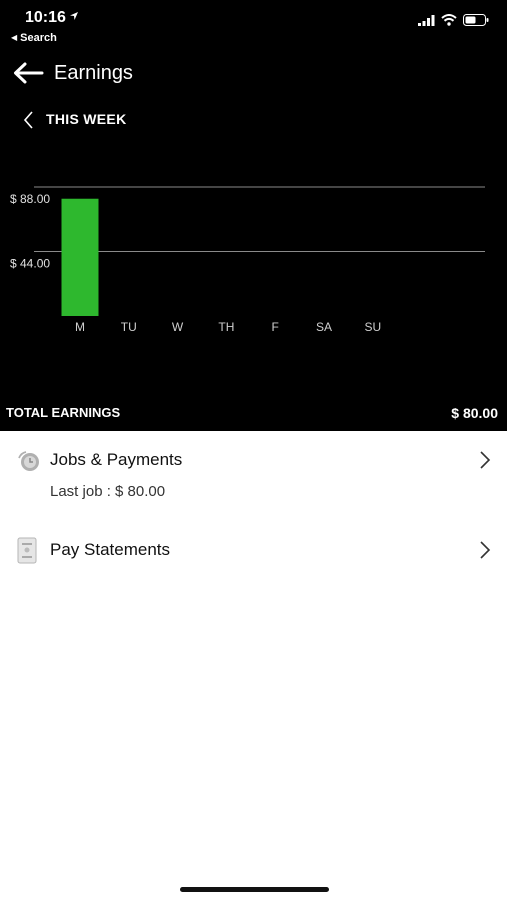 The height and width of the screenshot is (900, 507). Describe the element at coordinates (226, 327) in the screenshot. I see `x-tick-label-th: TH` at that location.